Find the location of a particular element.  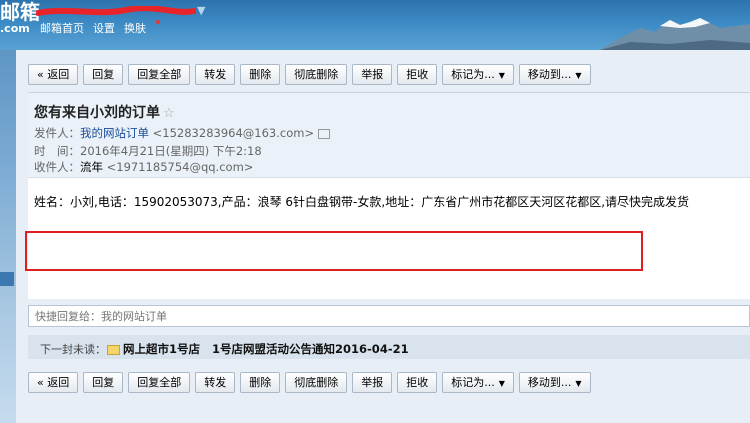

next-unread-sender: 网上超市1号店 is located at coordinates (162, 349).